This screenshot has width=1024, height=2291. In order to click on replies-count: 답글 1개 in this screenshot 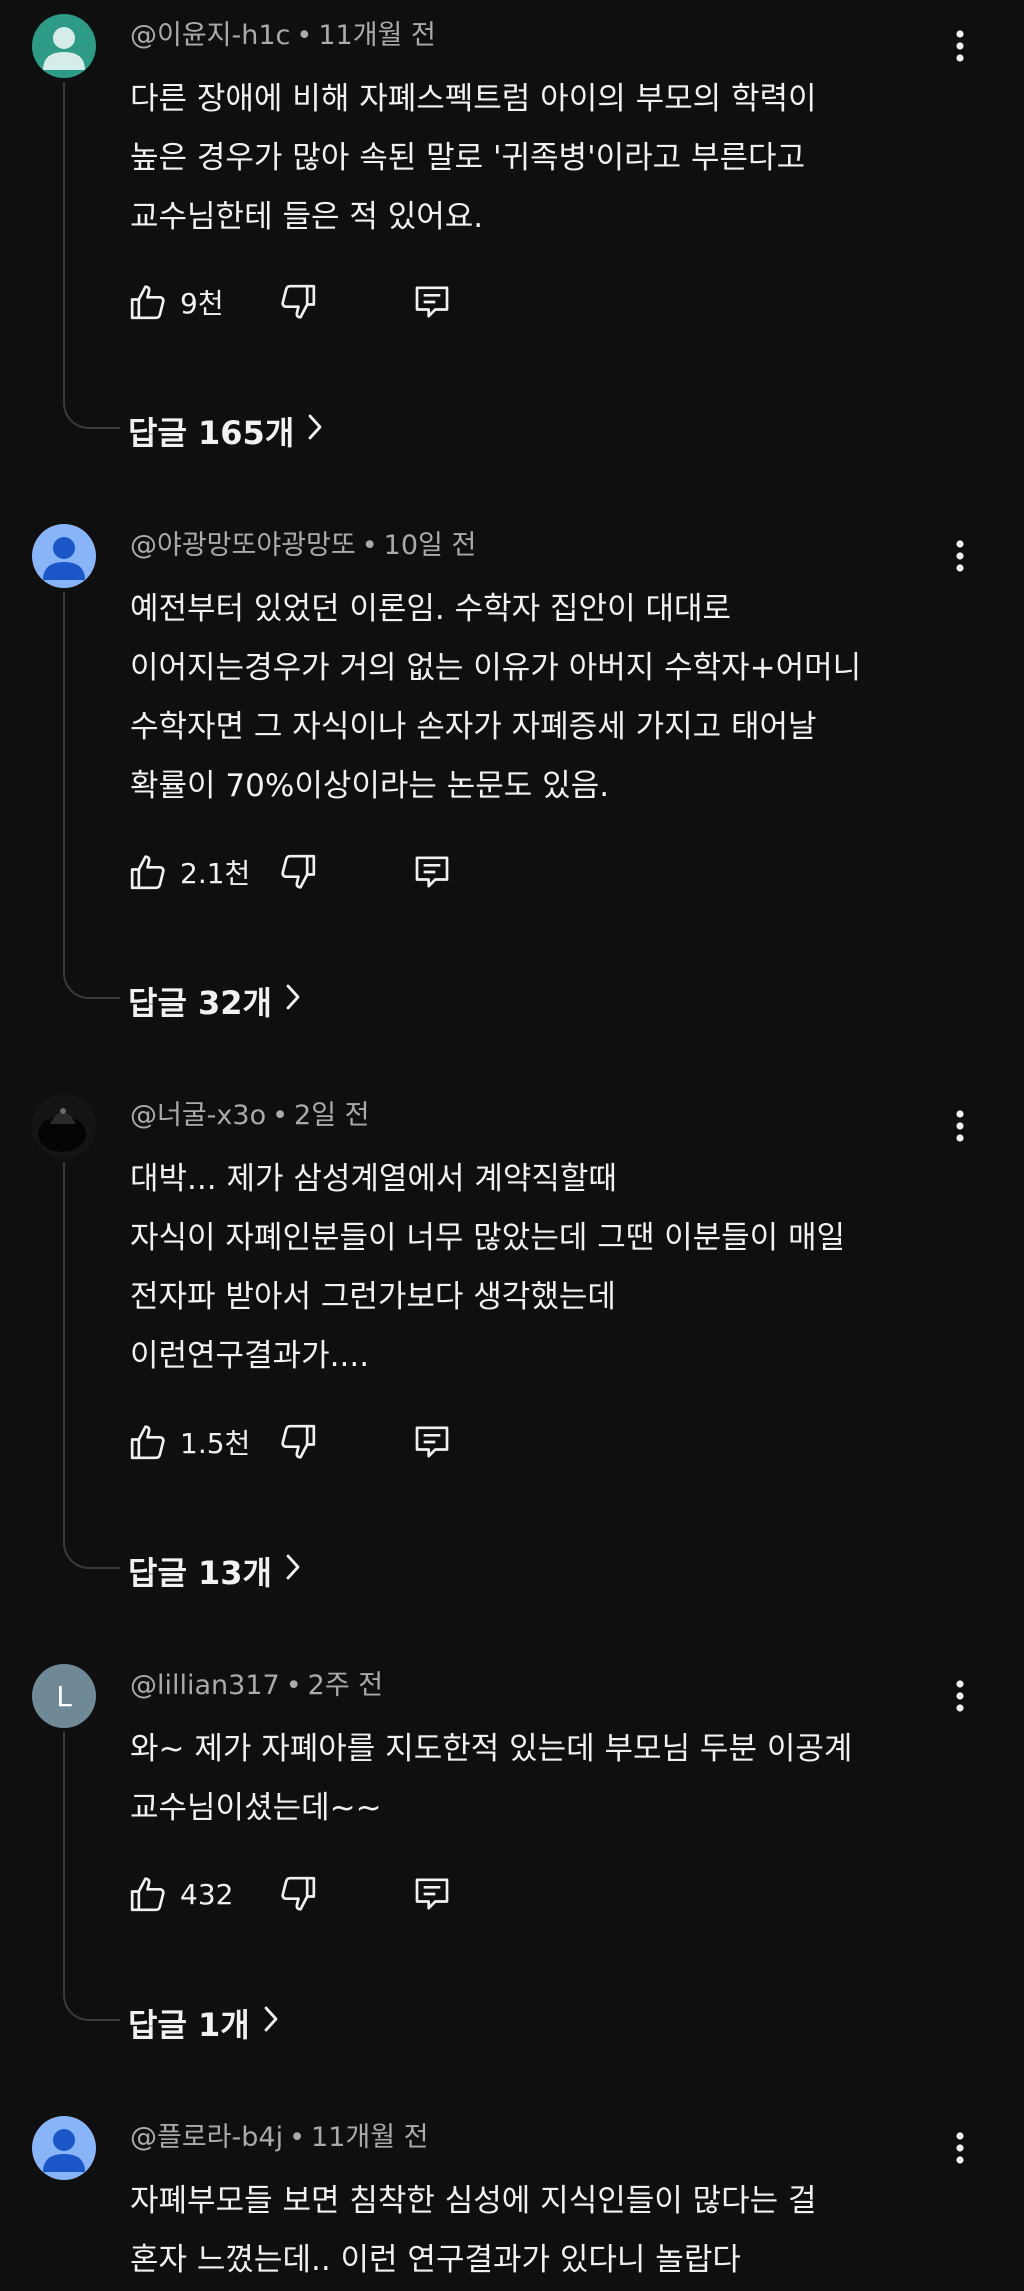, I will do `click(189, 2025)`.